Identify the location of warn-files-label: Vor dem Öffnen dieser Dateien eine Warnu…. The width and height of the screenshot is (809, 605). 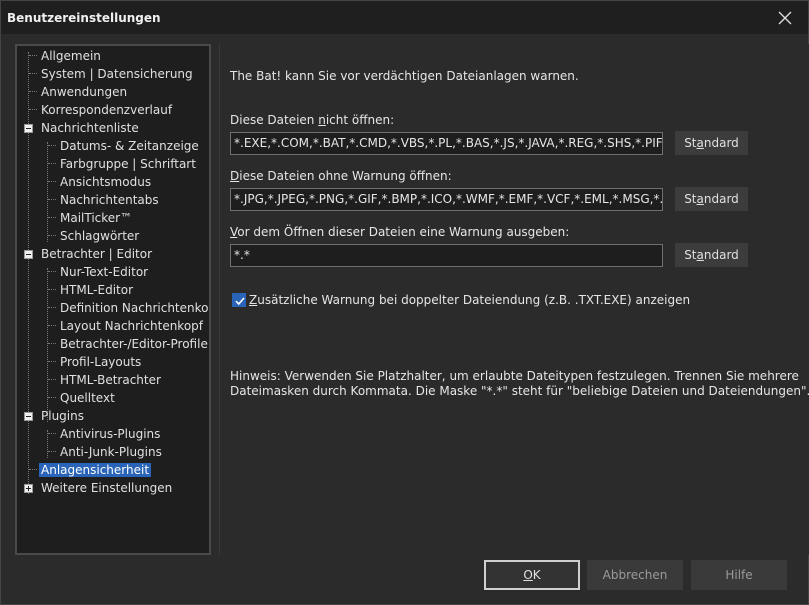
(400, 232).